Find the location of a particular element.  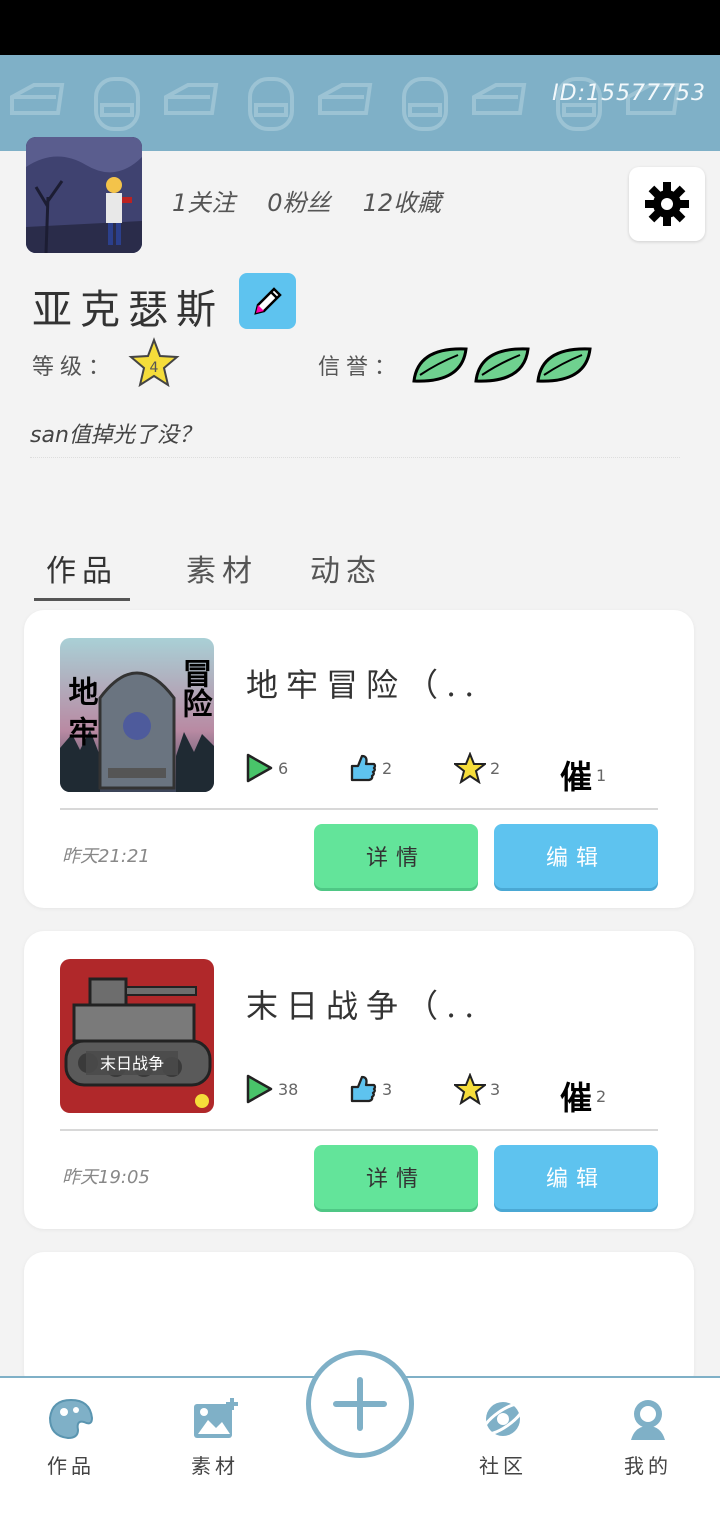

tab-activity: 动态 is located at coordinates (346, 573).